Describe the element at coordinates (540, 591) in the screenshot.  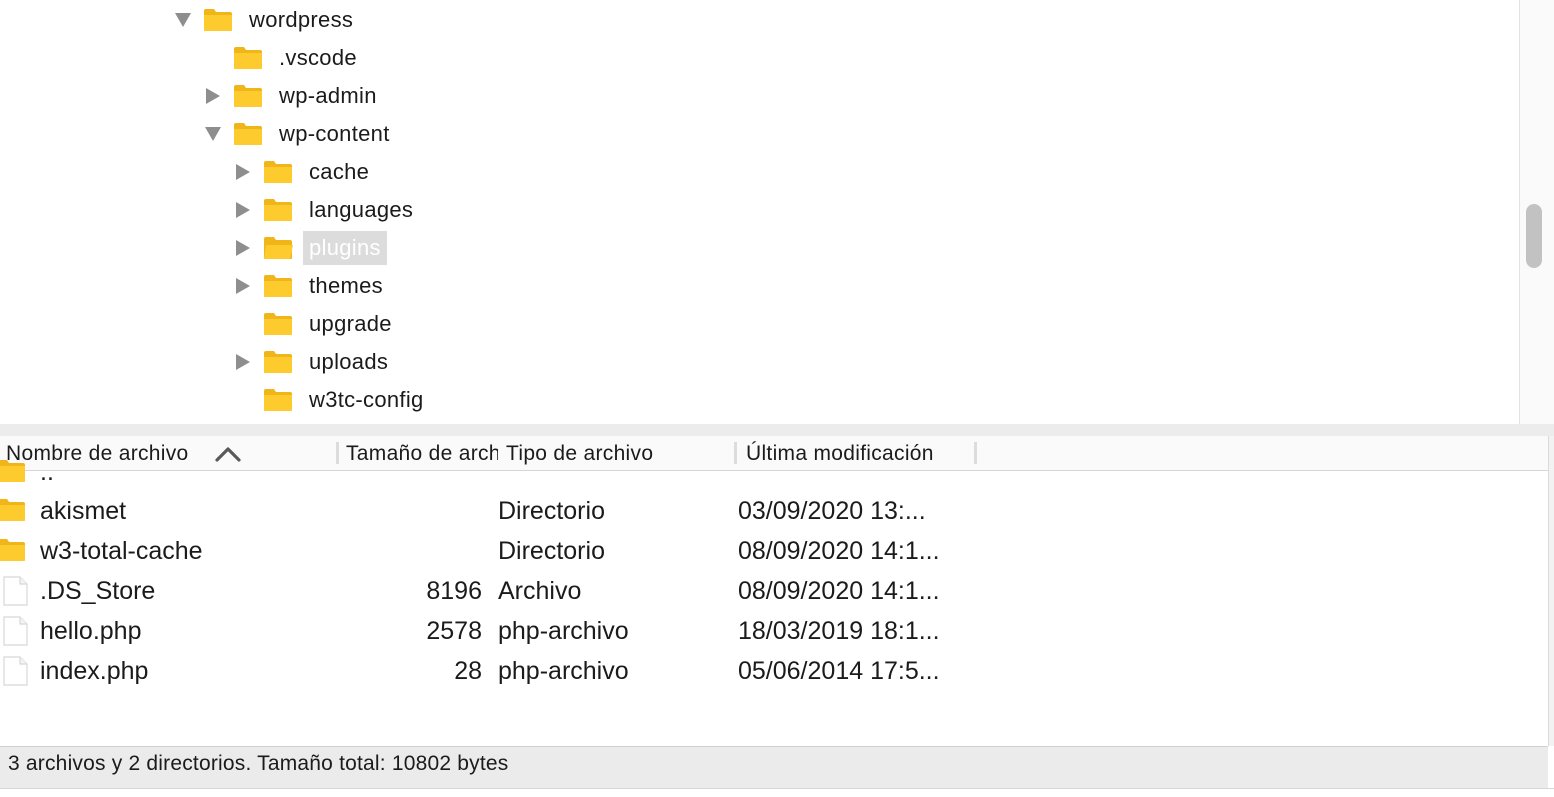
I see `file-type: Archivo` at that location.